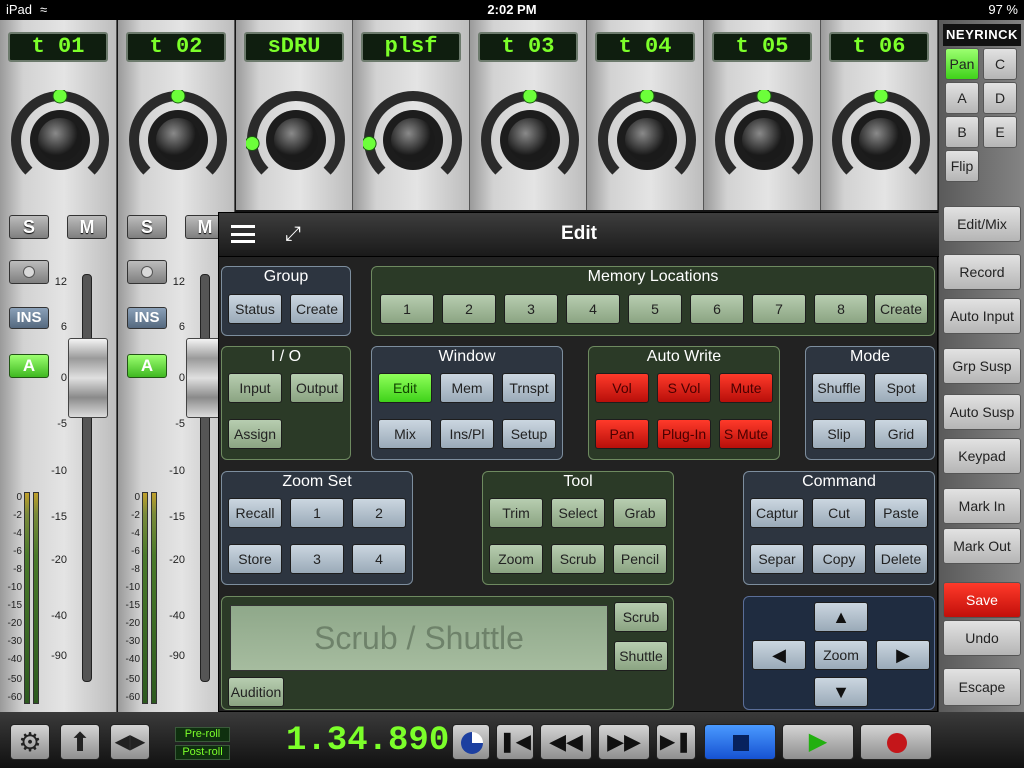  What do you see at coordinates (982, 506) in the screenshot?
I see `mark-in-button: Mark In` at bounding box center [982, 506].